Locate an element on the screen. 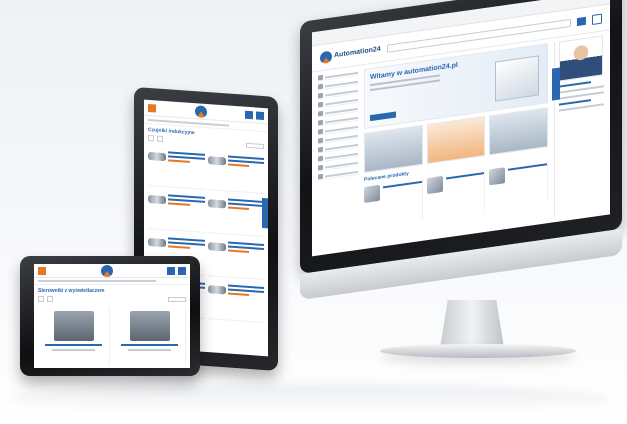  featured-products is located at coordinates (456, 194).